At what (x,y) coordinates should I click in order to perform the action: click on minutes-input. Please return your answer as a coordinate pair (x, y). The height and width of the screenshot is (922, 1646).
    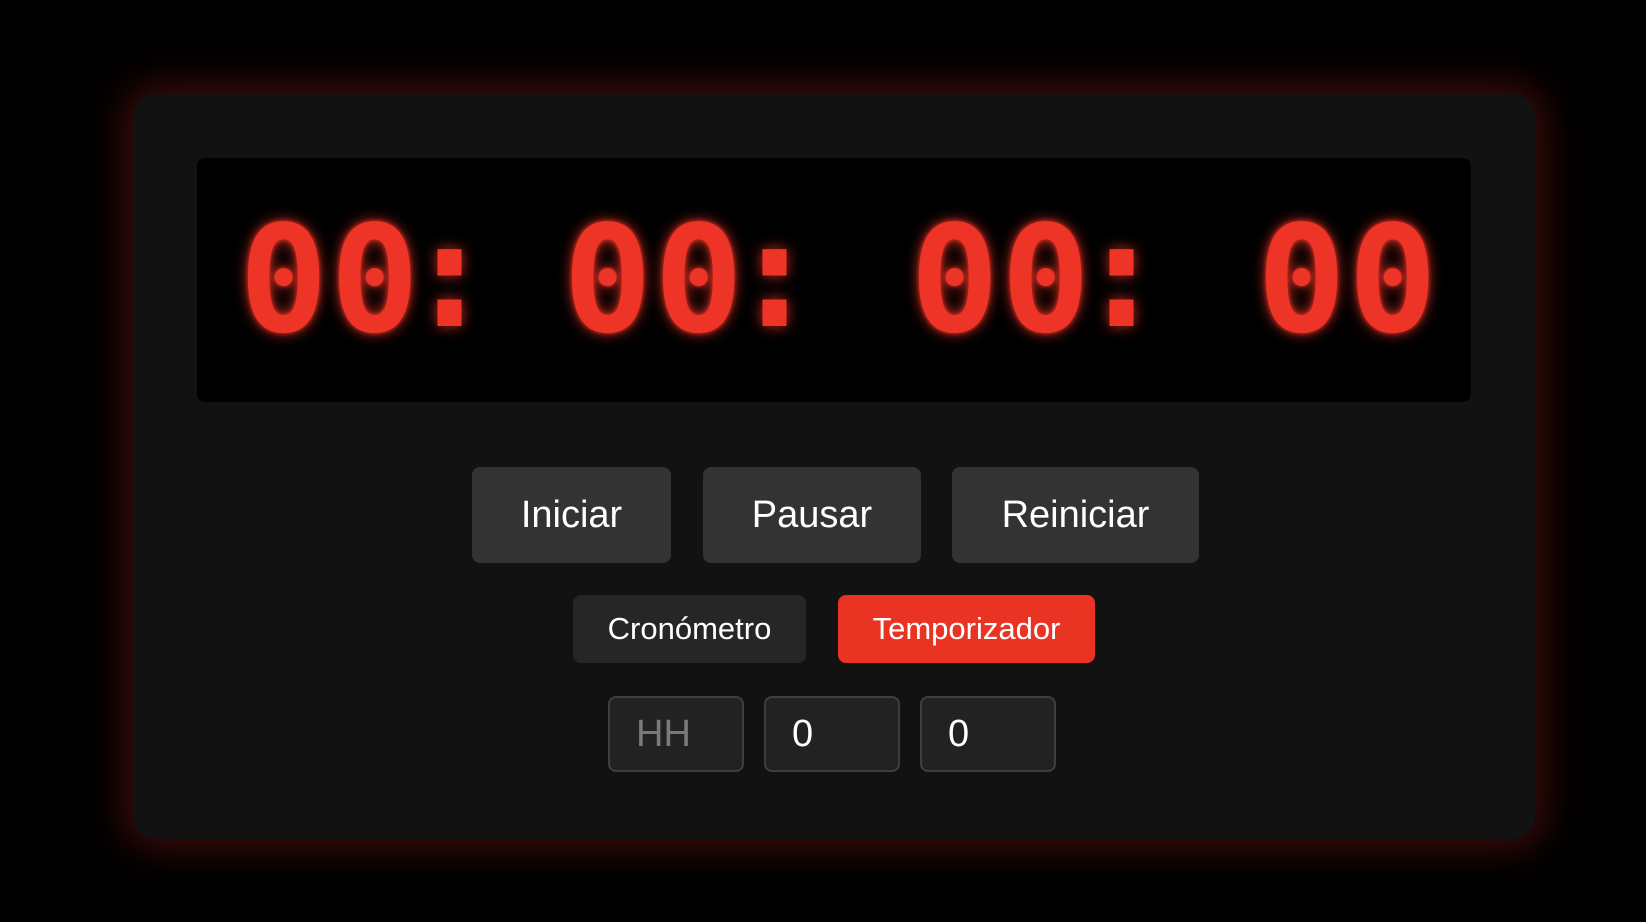
    Looking at the image, I should click on (832, 734).